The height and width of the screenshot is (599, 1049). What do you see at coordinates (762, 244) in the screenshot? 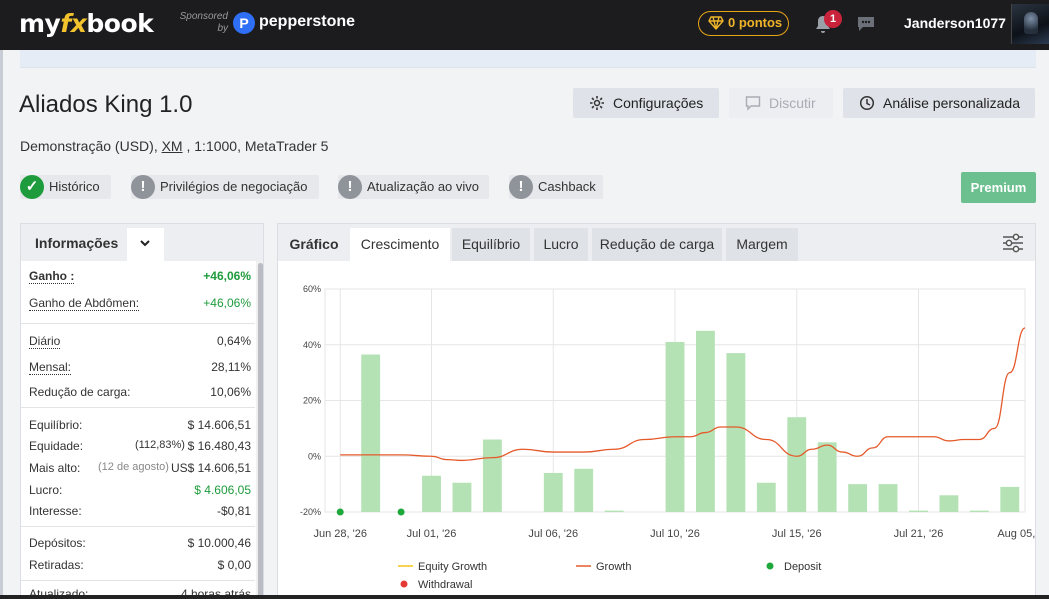
I see `tab-margin: Margem` at bounding box center [762, 244].